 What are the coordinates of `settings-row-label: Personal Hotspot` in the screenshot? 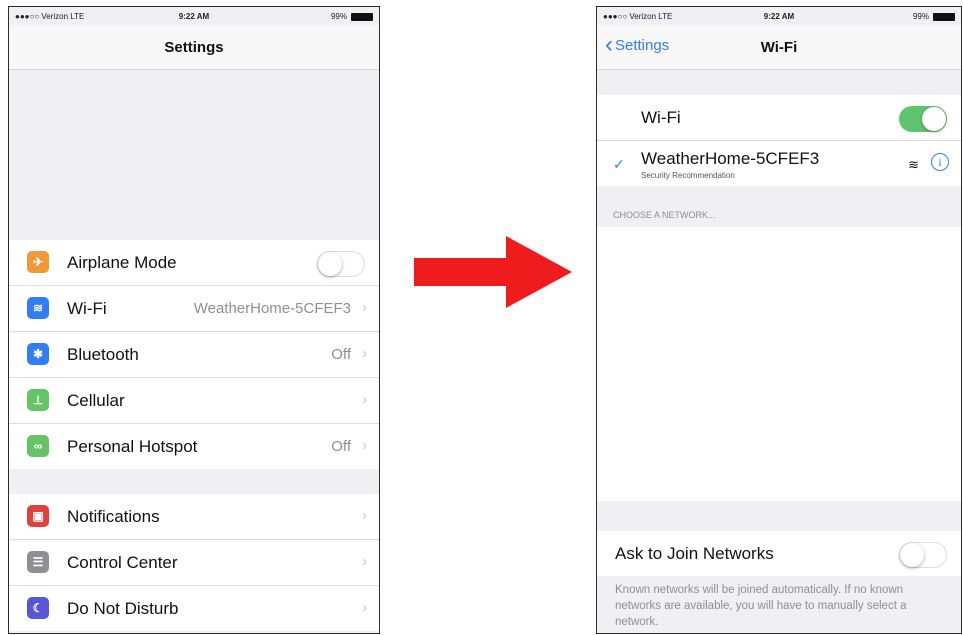 It's located at (132, 446).